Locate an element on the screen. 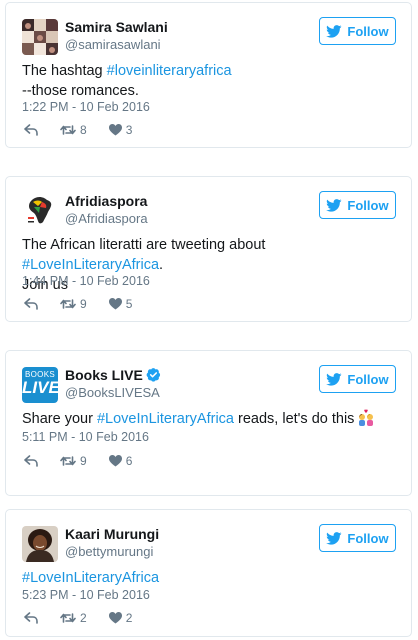  tweet-text-part: The African literatti are tweeting about is located at coordinates (144, 245).